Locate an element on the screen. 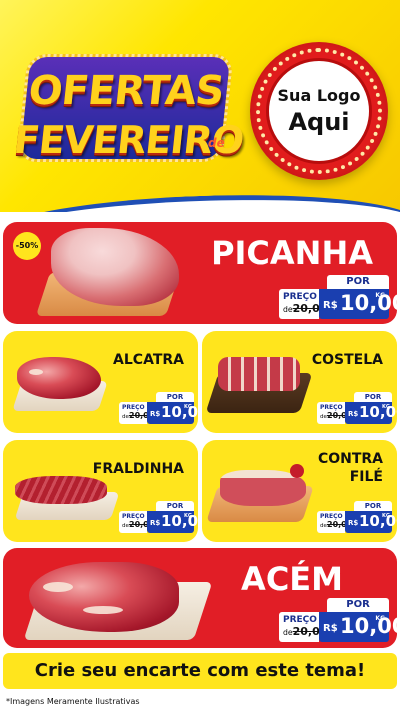 The image size is (400, 711). title-line-1: OFERTAS is located at coordinates (126, 91).